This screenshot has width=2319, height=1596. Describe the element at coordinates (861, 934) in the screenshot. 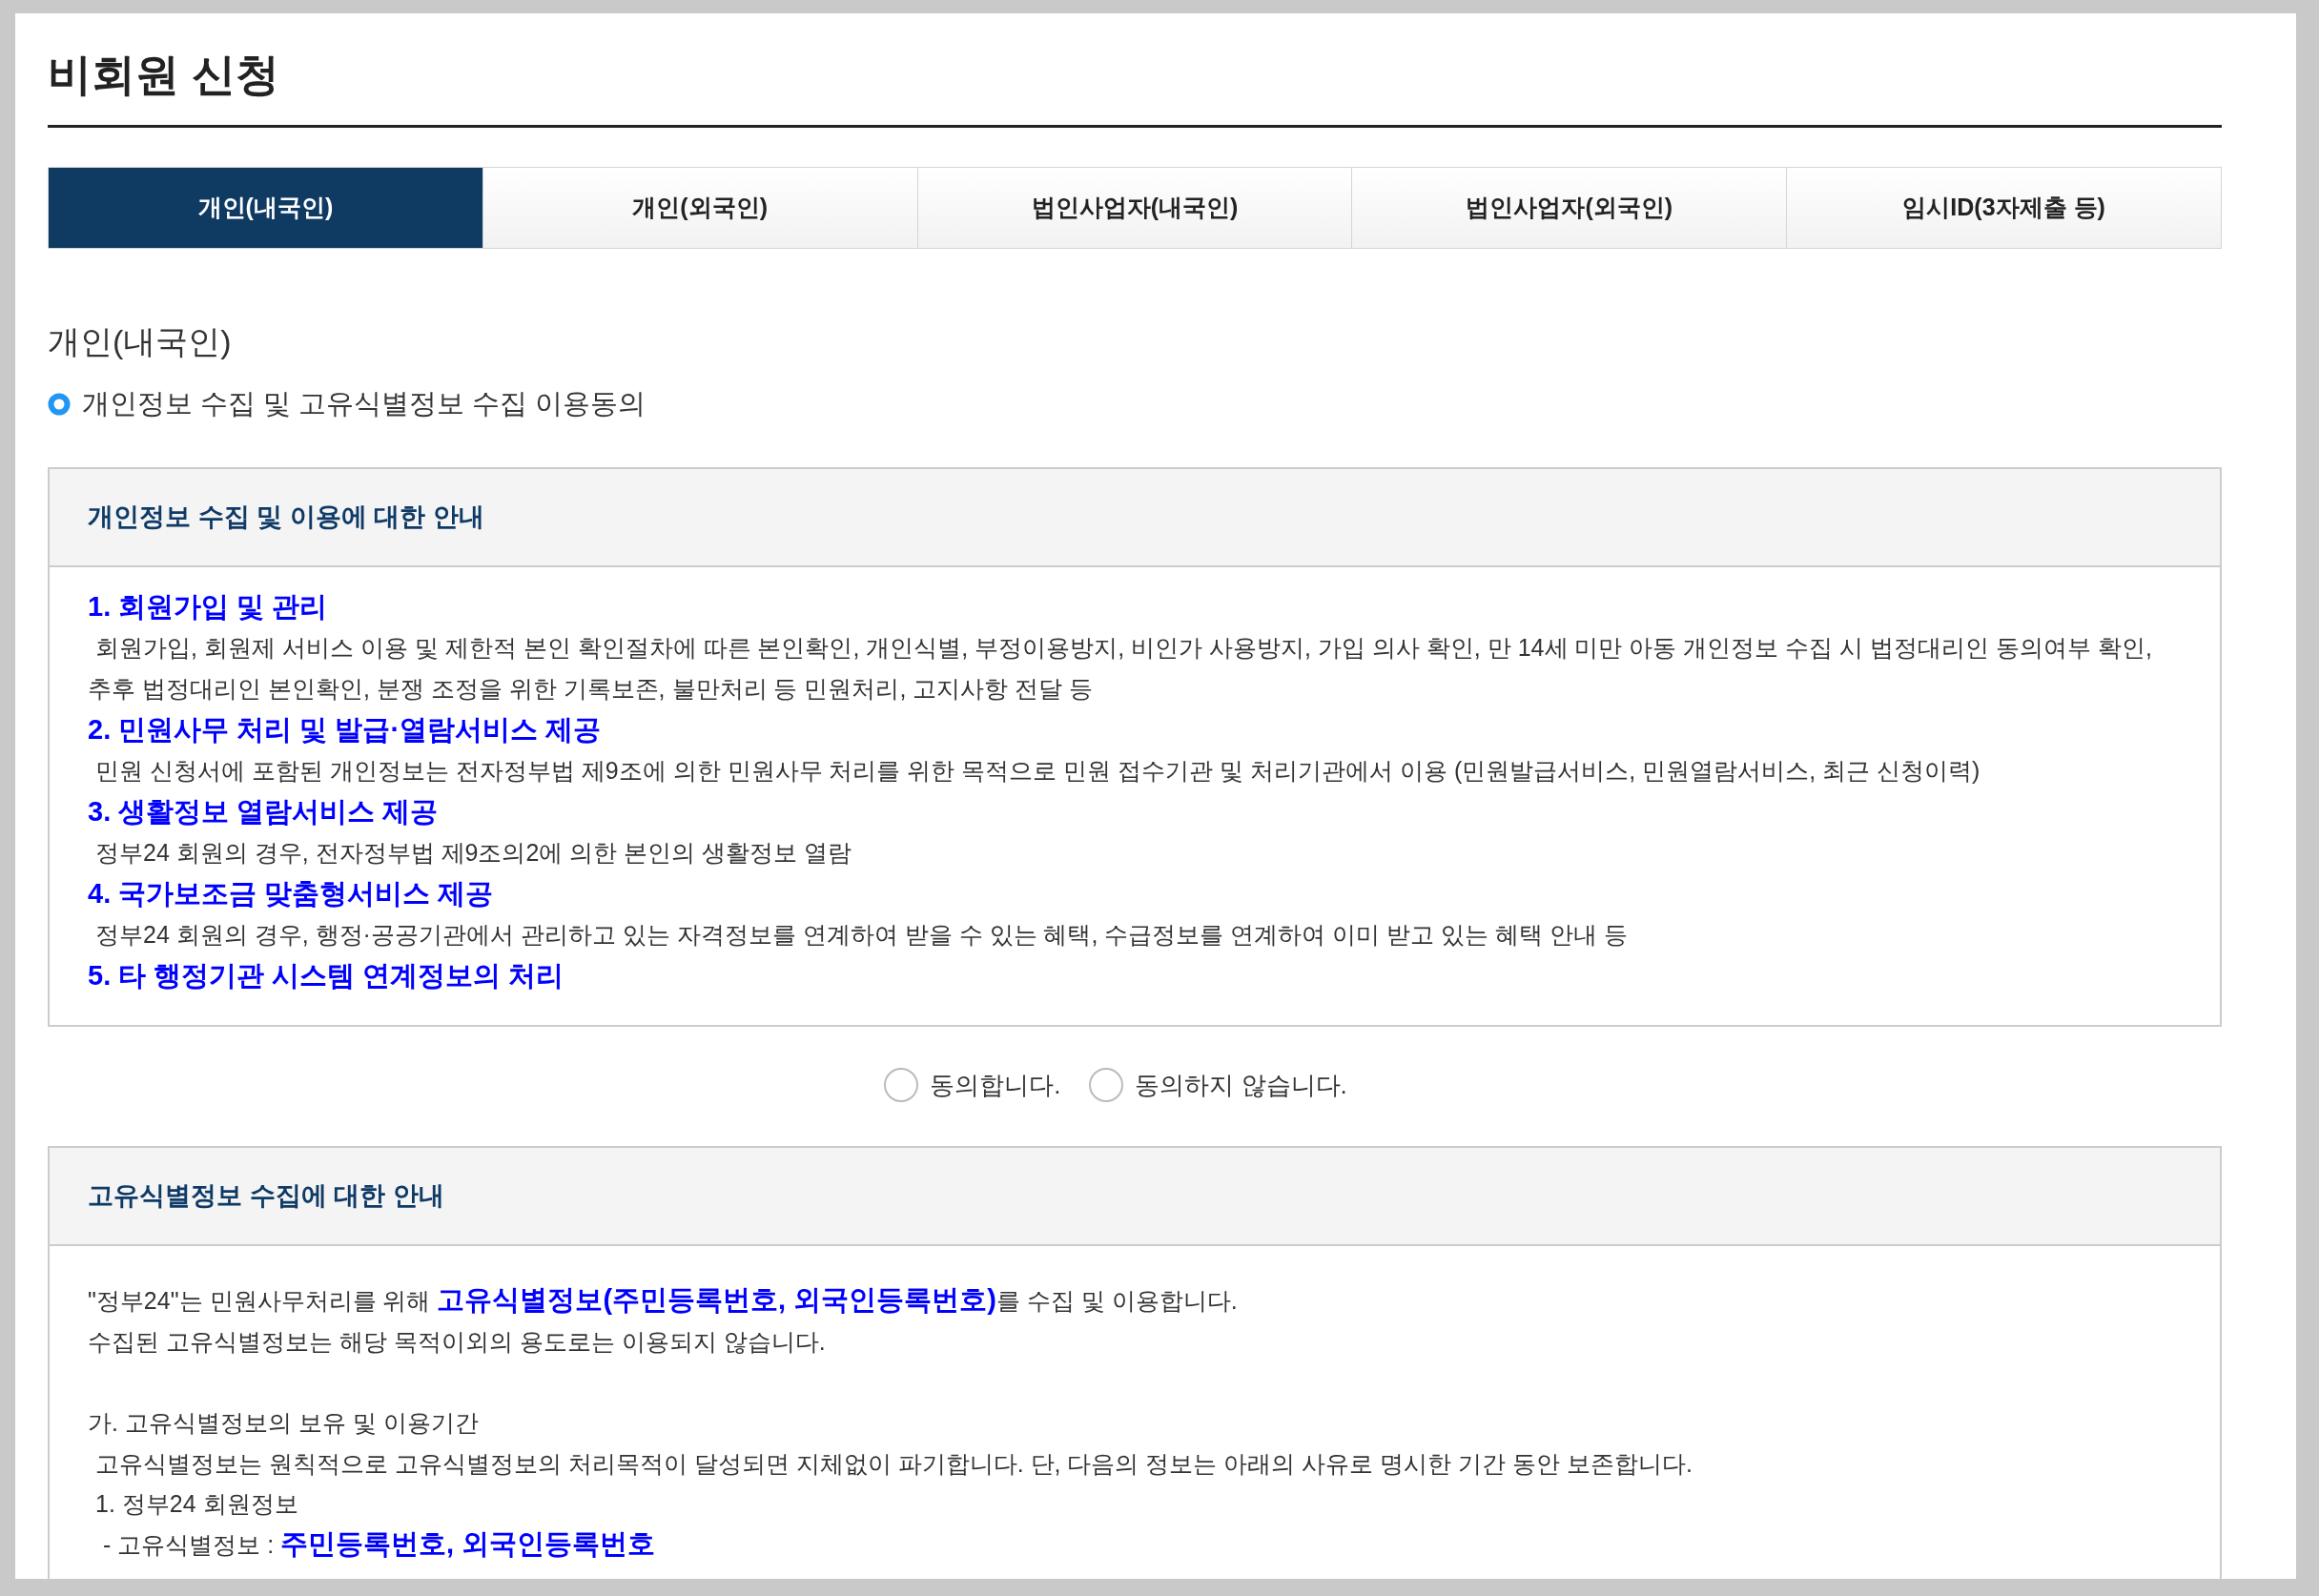

I see `notice-text: 정부24 회원의 경우, 행정·공공기관에서 관리하고 있는 자격정보를 연계하여 받을 수 있는 혜택, 수급정보를 연계하여 이미 받고 있는 혜택 안내 등` at that location.